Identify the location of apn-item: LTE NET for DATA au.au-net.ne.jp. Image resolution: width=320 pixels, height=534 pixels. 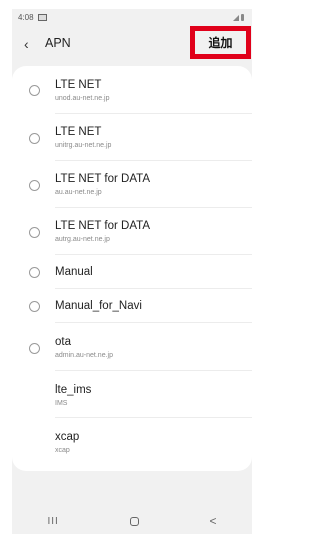
(132, 184).